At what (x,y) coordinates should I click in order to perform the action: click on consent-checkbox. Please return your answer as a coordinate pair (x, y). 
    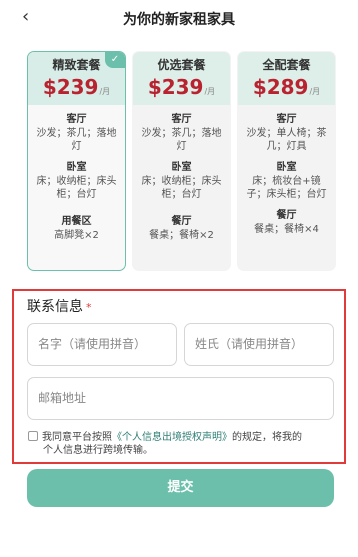
    Looking at the image, I should click on (33, 436).